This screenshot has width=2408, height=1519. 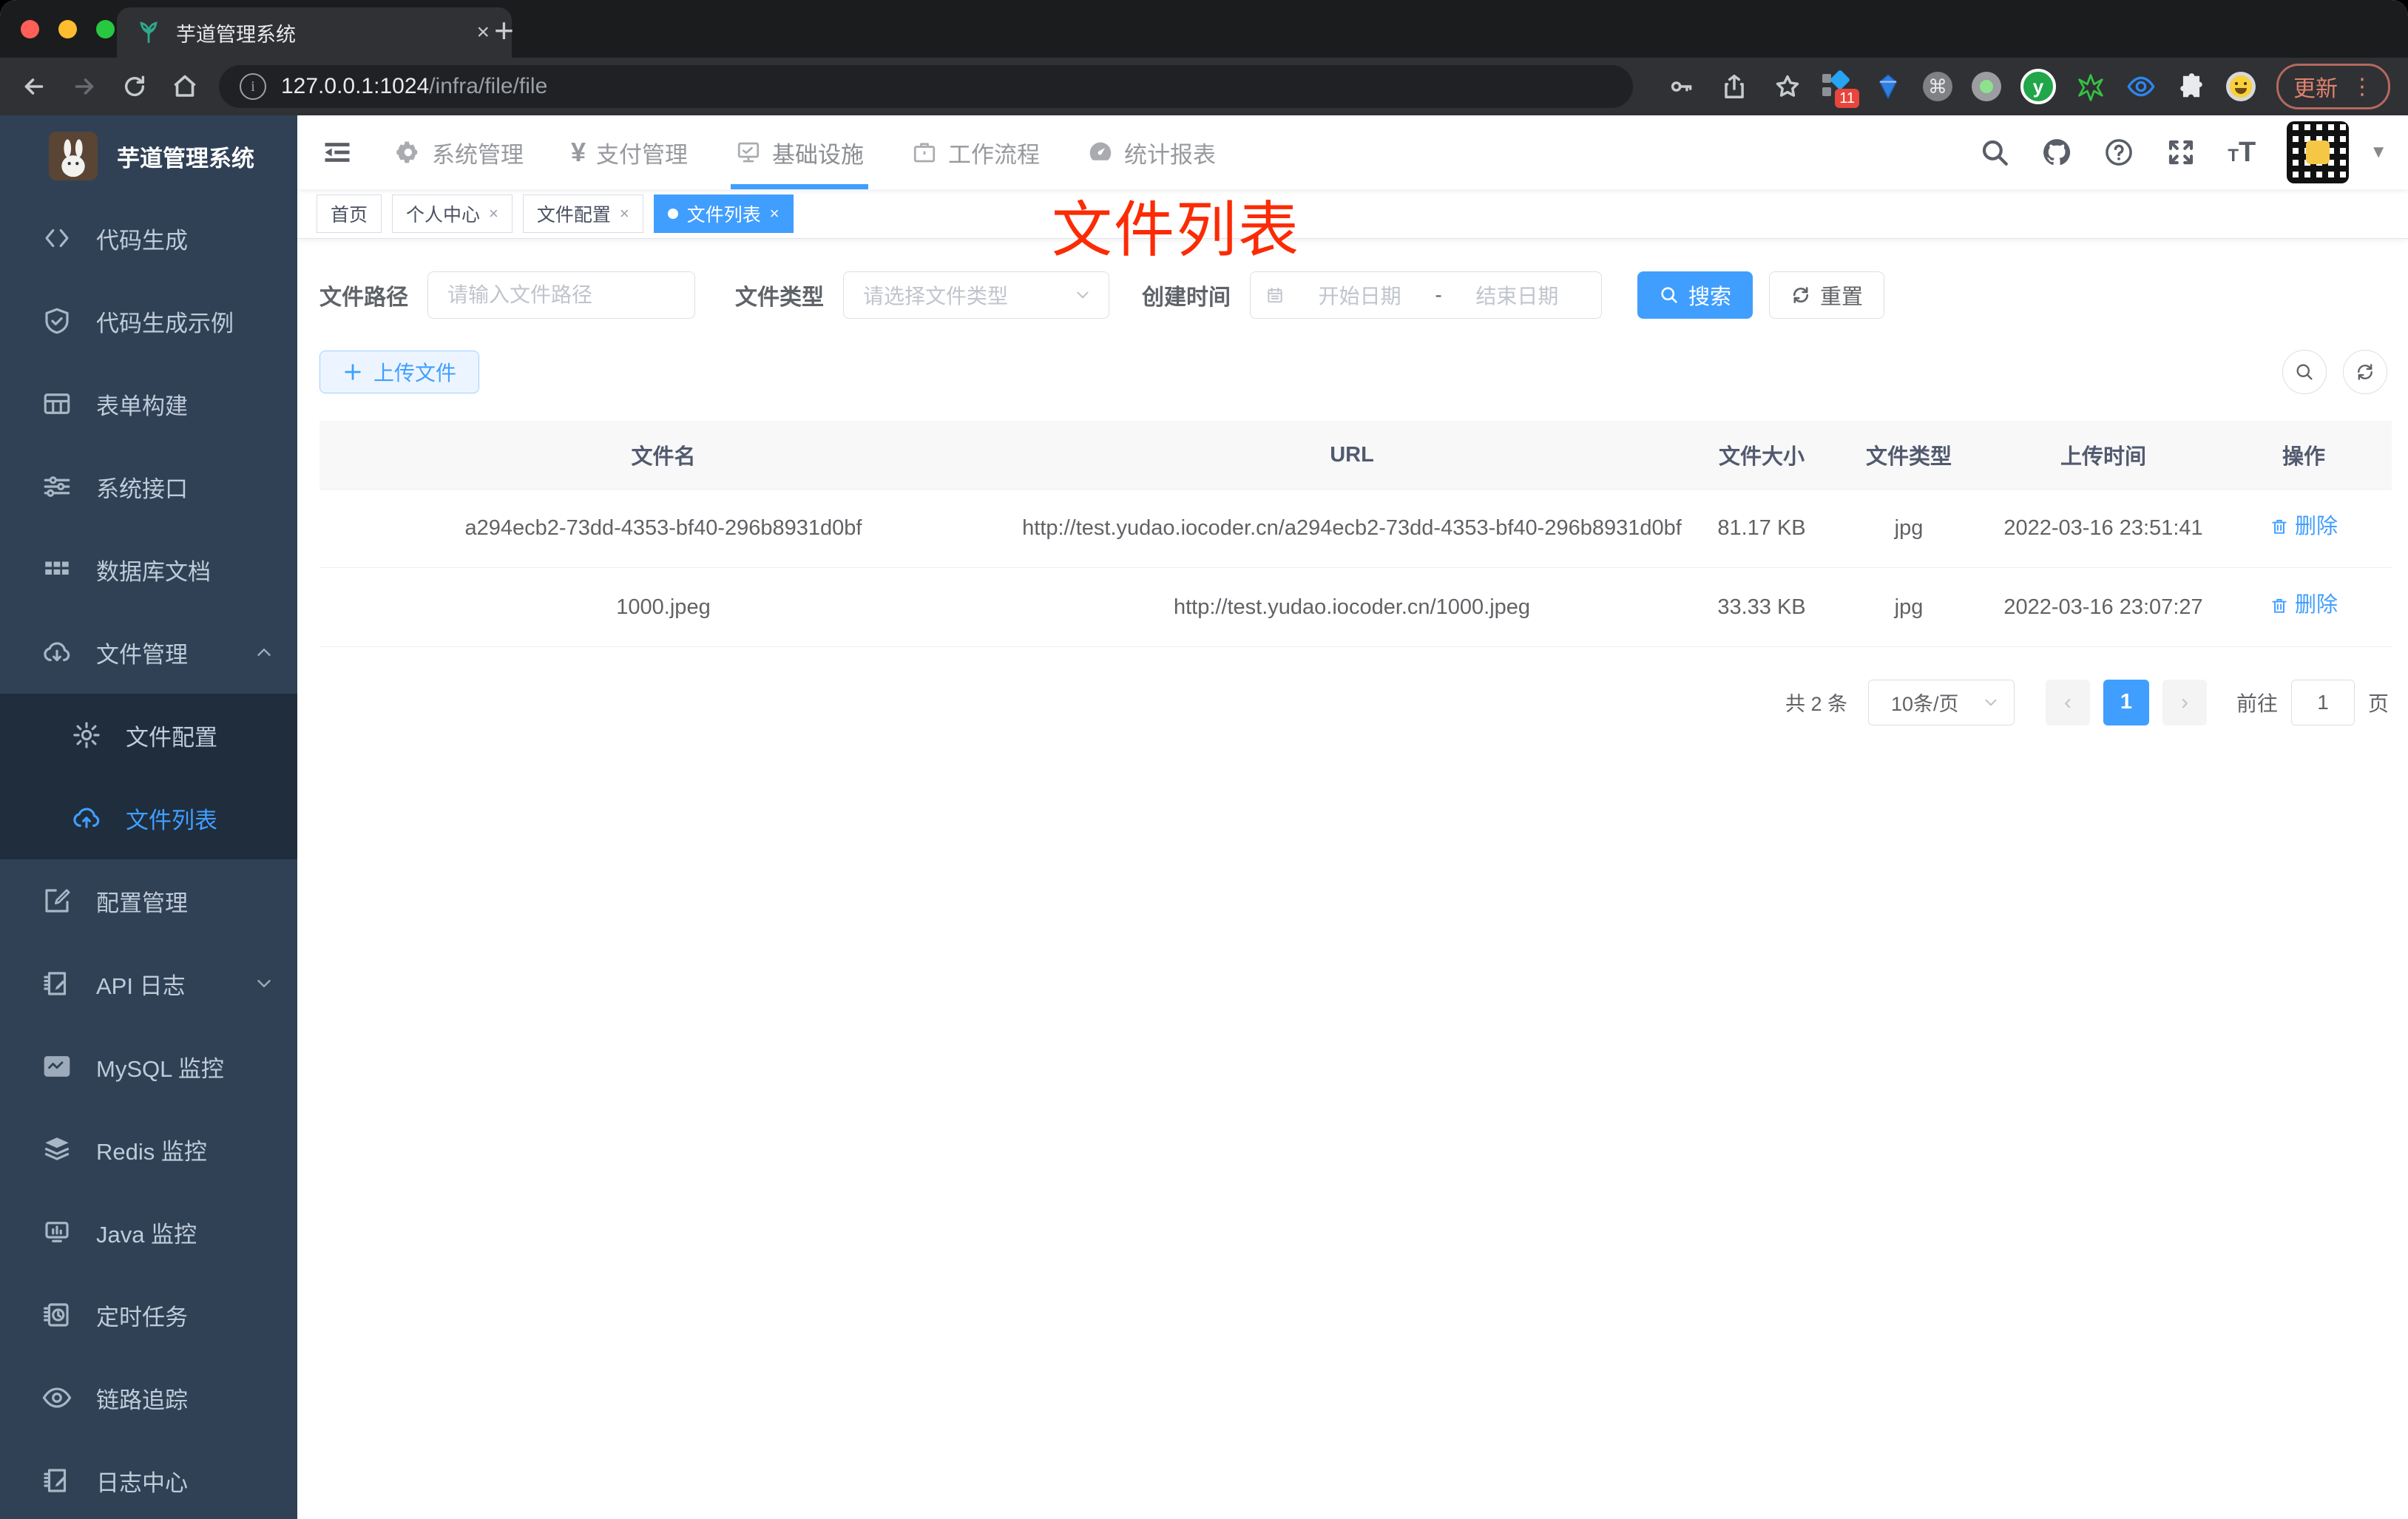 I want to click on page-size-select: 10条/页, so click(x=1941, y=702).